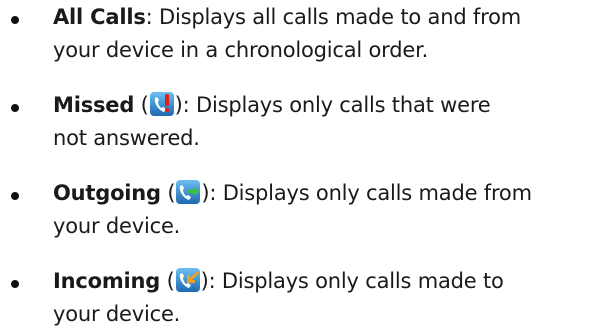 This screenshot has height=331, width=615. Describe the element at coordinates (99, 17) in the screenshot. I see `term-all-calls: All Calls` at that location.